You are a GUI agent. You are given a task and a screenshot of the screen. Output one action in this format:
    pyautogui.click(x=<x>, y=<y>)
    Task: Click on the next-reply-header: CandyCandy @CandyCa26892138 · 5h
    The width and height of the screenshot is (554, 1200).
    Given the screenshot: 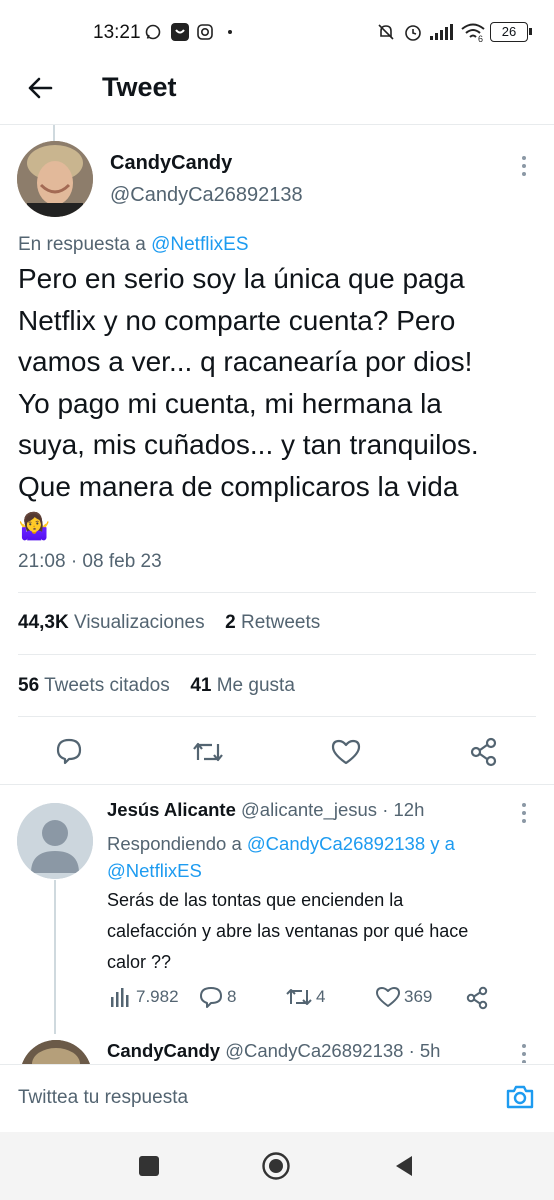 What is the action you would take?
    pyautogui.click(x=273, y=1051)
    